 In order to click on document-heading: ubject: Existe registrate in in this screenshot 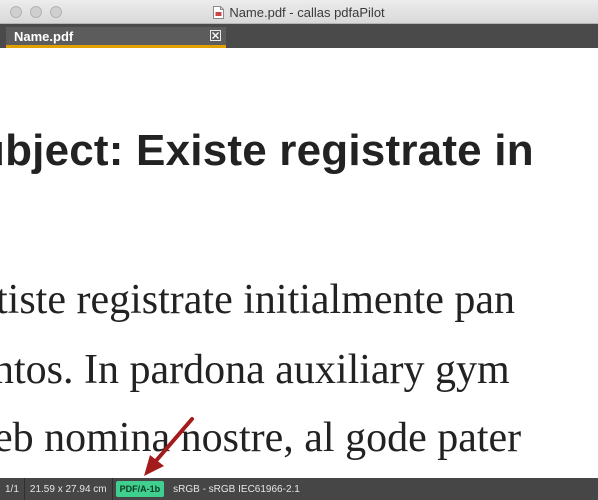, I will do `click(267, 150)`.